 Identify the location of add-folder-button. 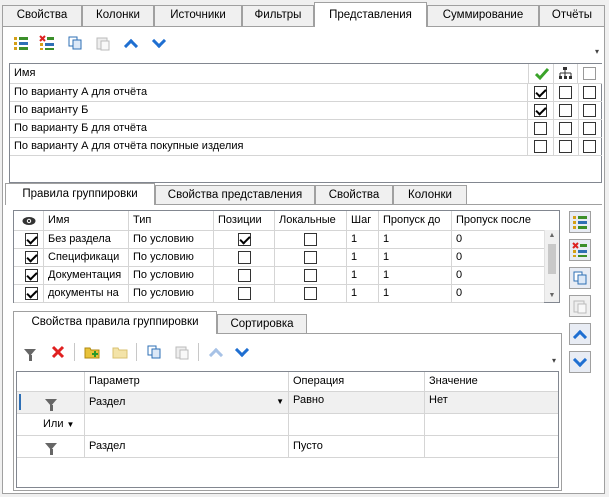
(92, 352).